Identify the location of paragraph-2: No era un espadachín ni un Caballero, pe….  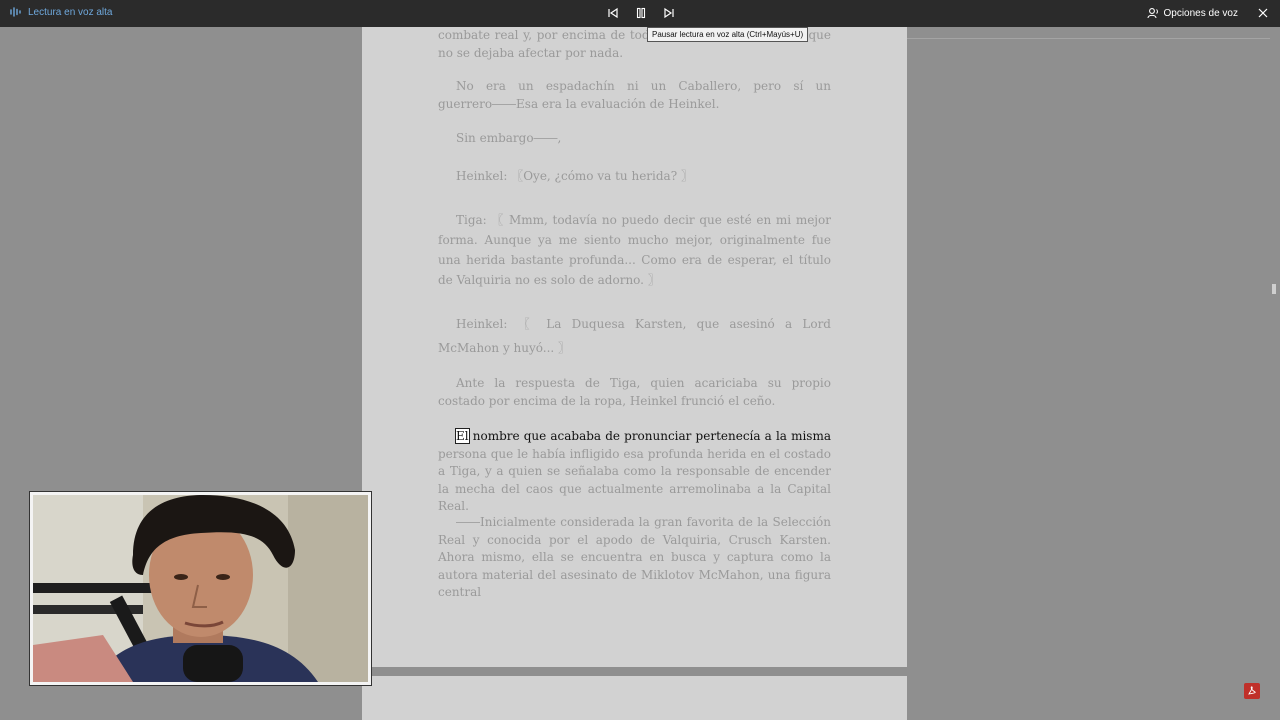
(634, 95).